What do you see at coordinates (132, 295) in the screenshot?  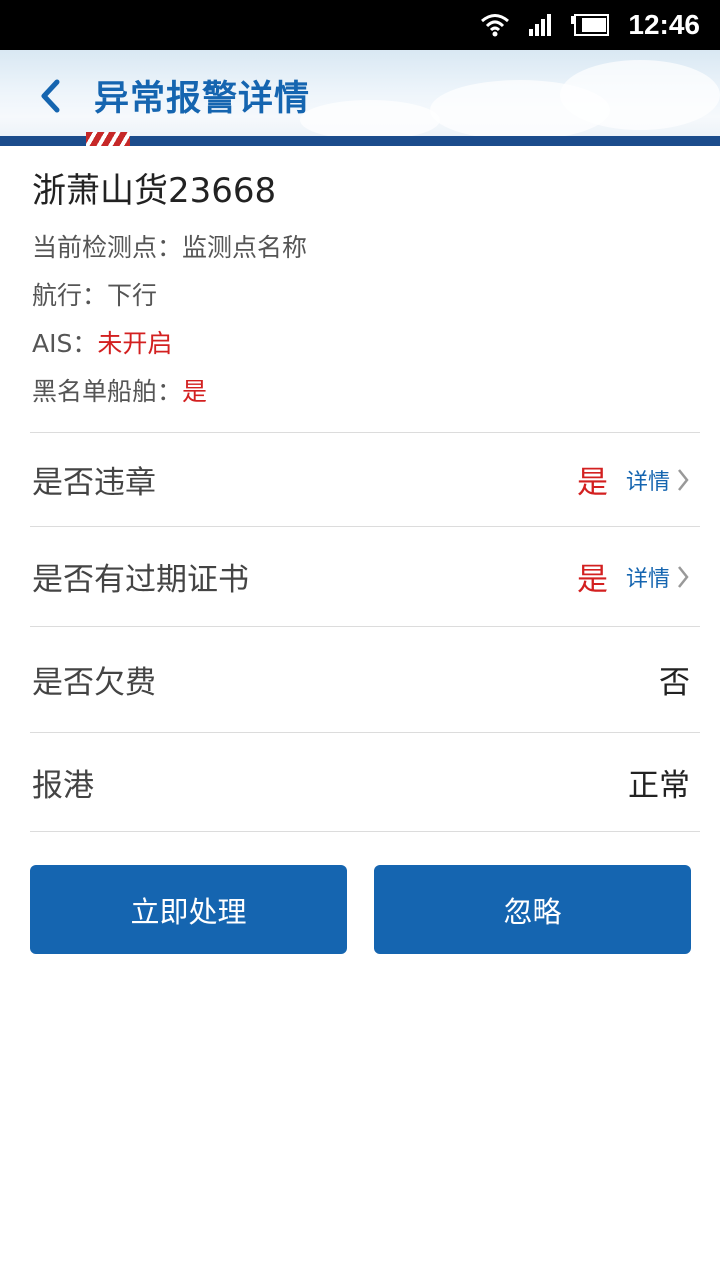 I see `direction-value: 下行` at bounding box center [132, 295].